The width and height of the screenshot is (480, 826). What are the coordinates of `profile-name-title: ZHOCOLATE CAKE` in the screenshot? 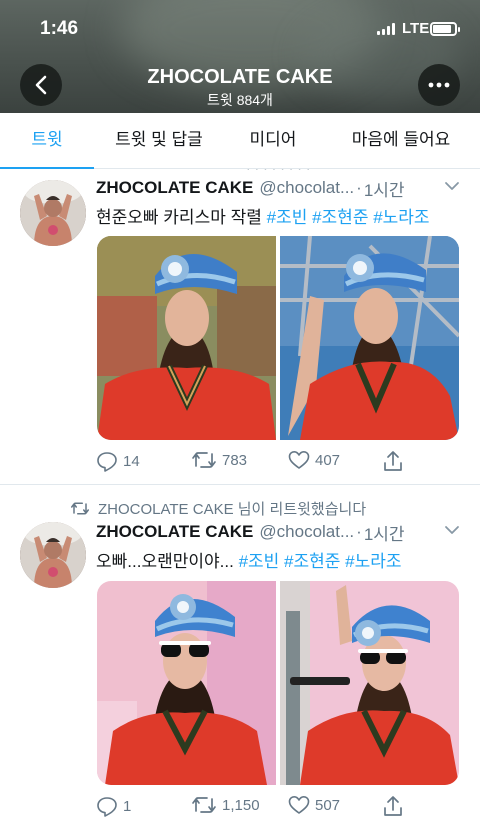 It's located at (240, 77).